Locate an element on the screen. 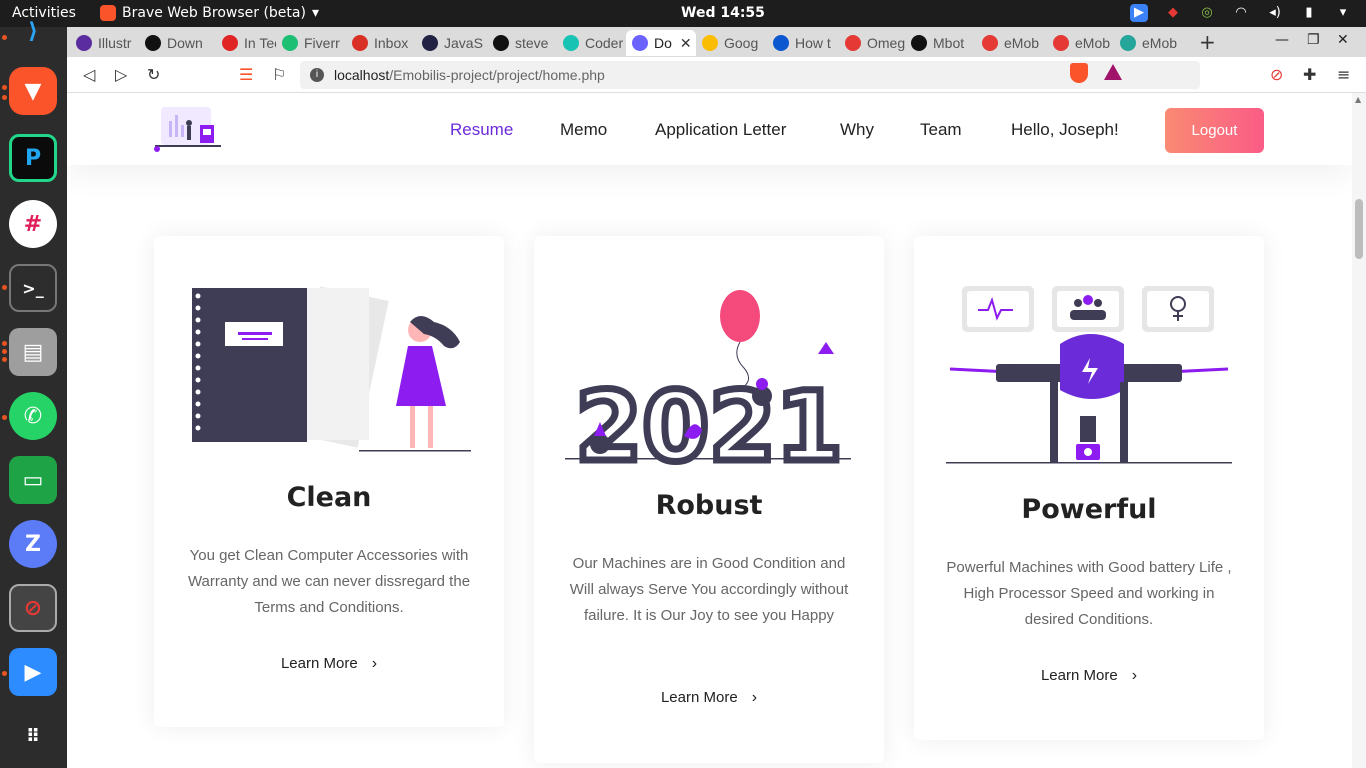 This screenshot has width=1366, height=768. browser-tab: Omeg is located at coordinates (872, 43).